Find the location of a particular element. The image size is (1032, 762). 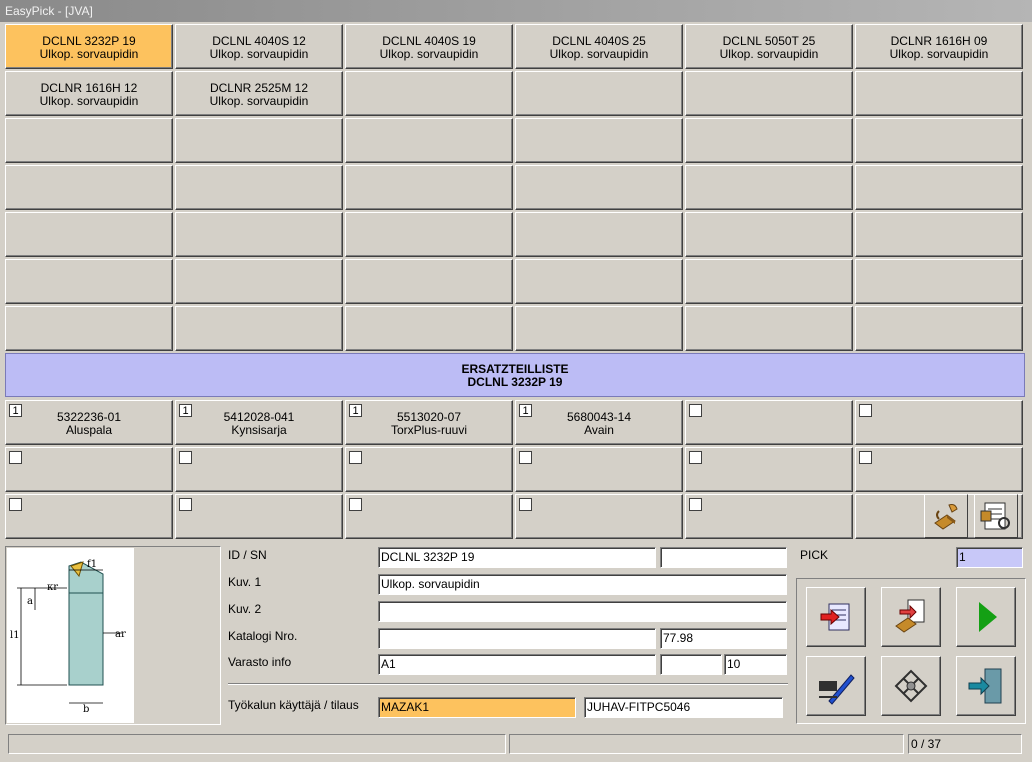

varasto-mid-field is located at coordinates (691, 664).